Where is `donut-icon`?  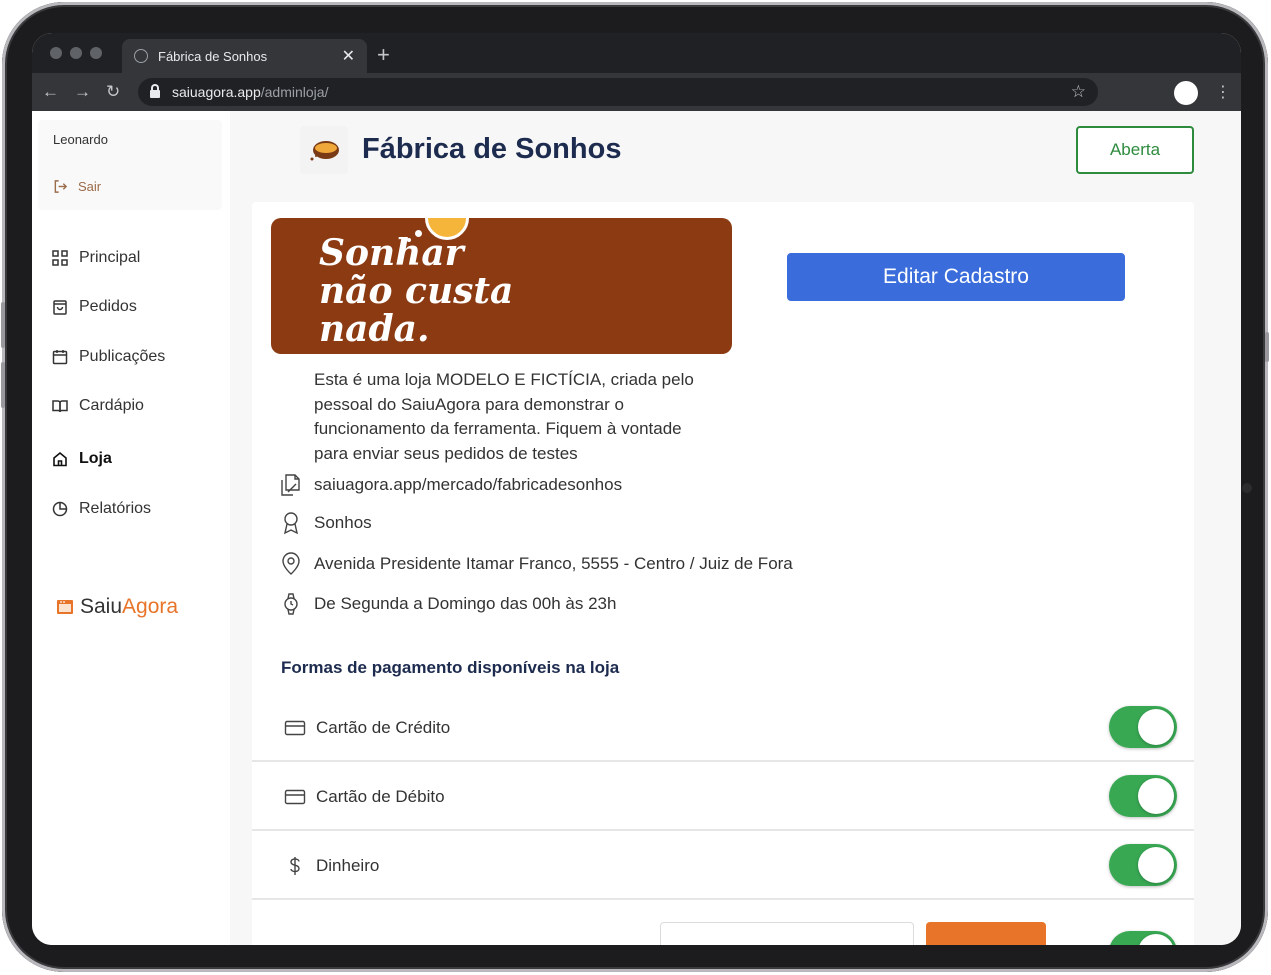 donut-icon is located at coordinates (324, 151).